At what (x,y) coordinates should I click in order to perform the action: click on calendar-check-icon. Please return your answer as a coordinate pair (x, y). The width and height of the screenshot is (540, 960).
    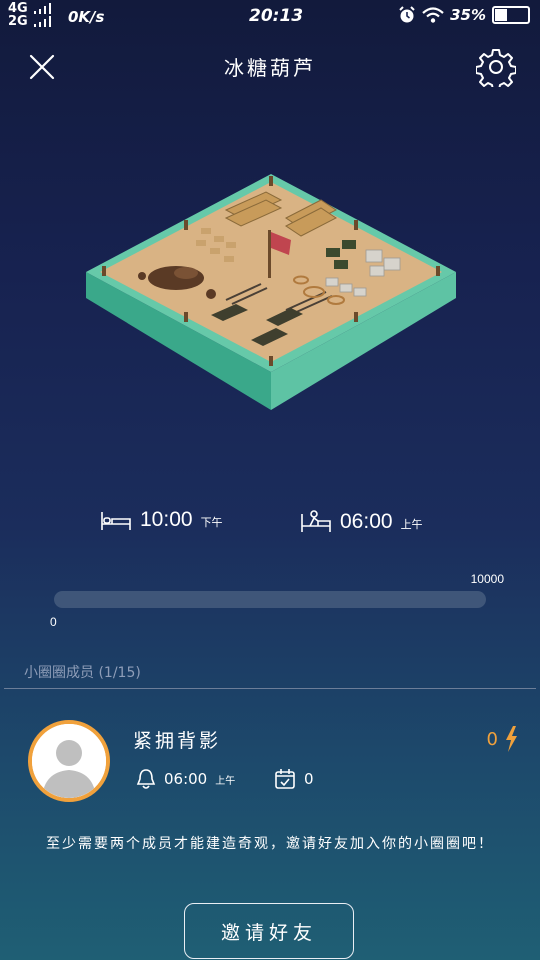
    Looking at the image, I should click on (285, 779).